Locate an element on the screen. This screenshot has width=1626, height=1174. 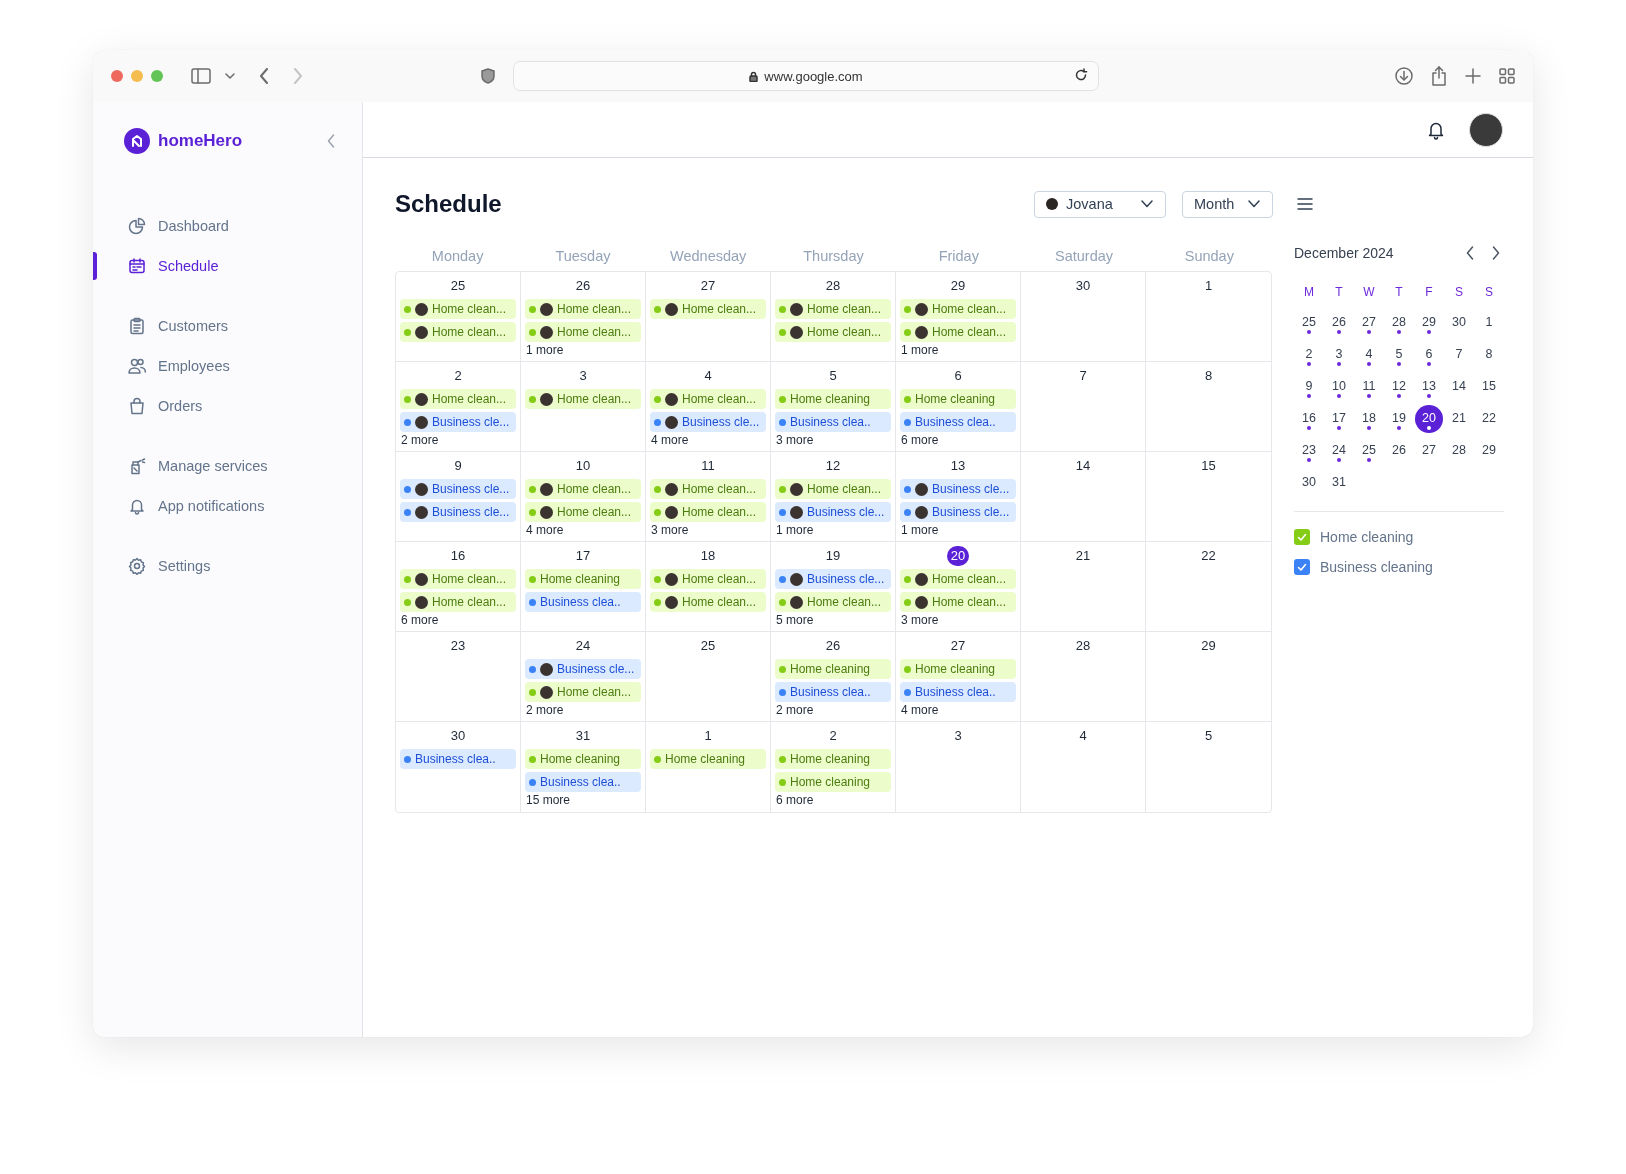
date-cell: 3 is located at coordinates (1339, 355).